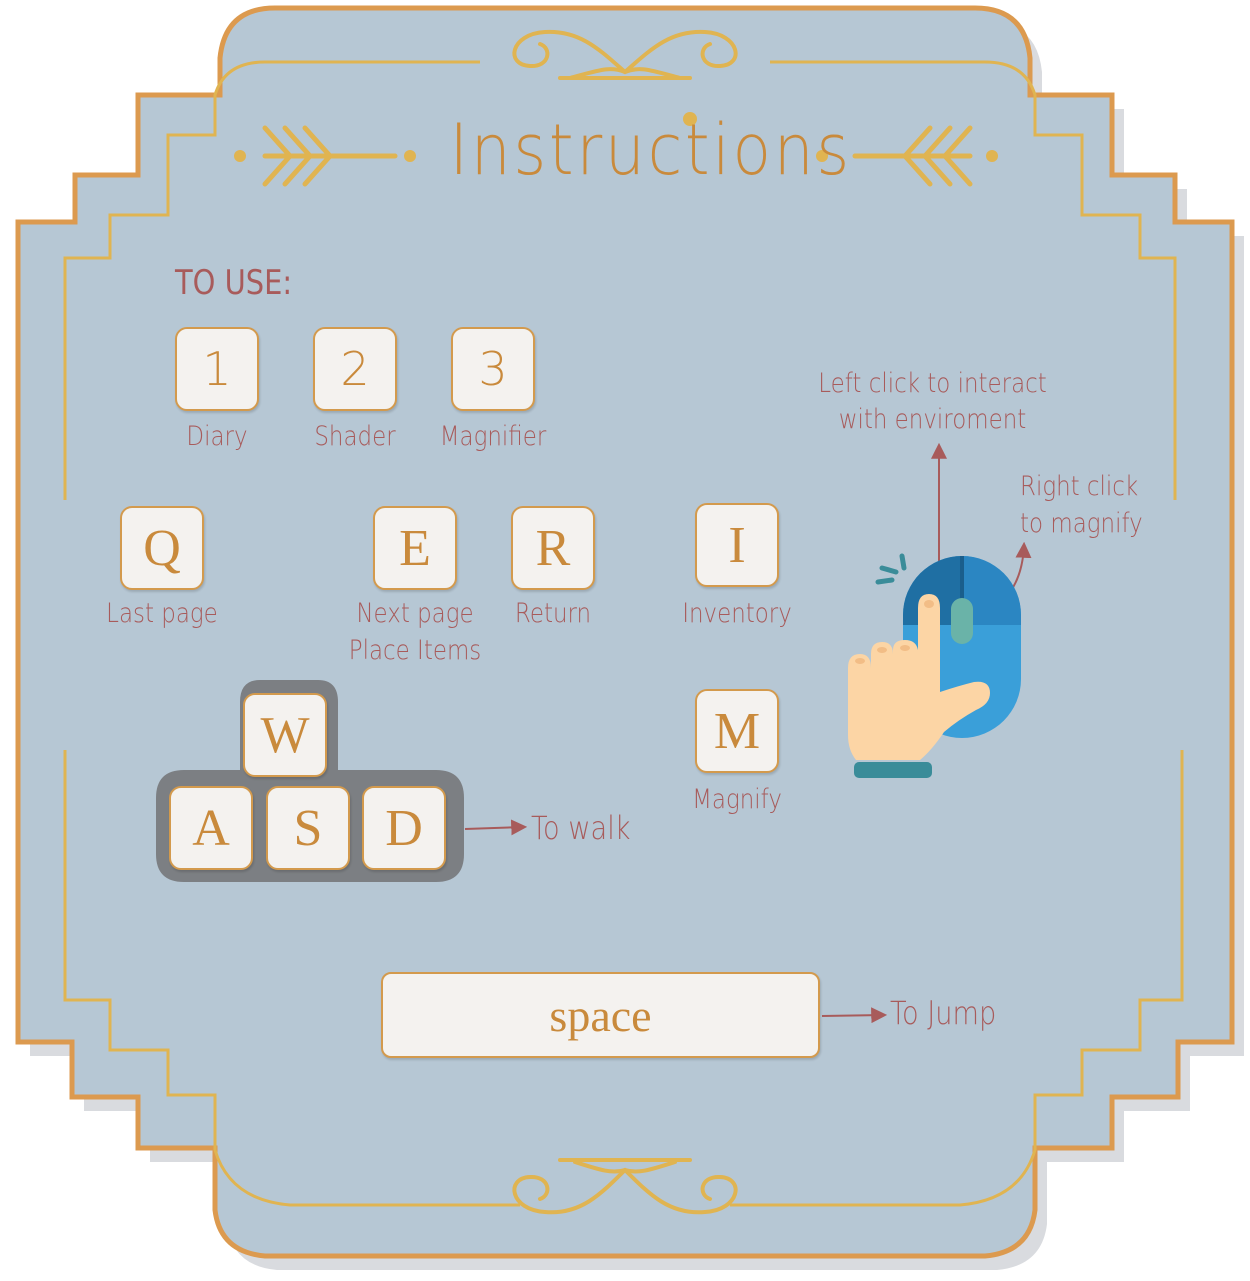  I want to click on key-e: E, so click(415, 548).